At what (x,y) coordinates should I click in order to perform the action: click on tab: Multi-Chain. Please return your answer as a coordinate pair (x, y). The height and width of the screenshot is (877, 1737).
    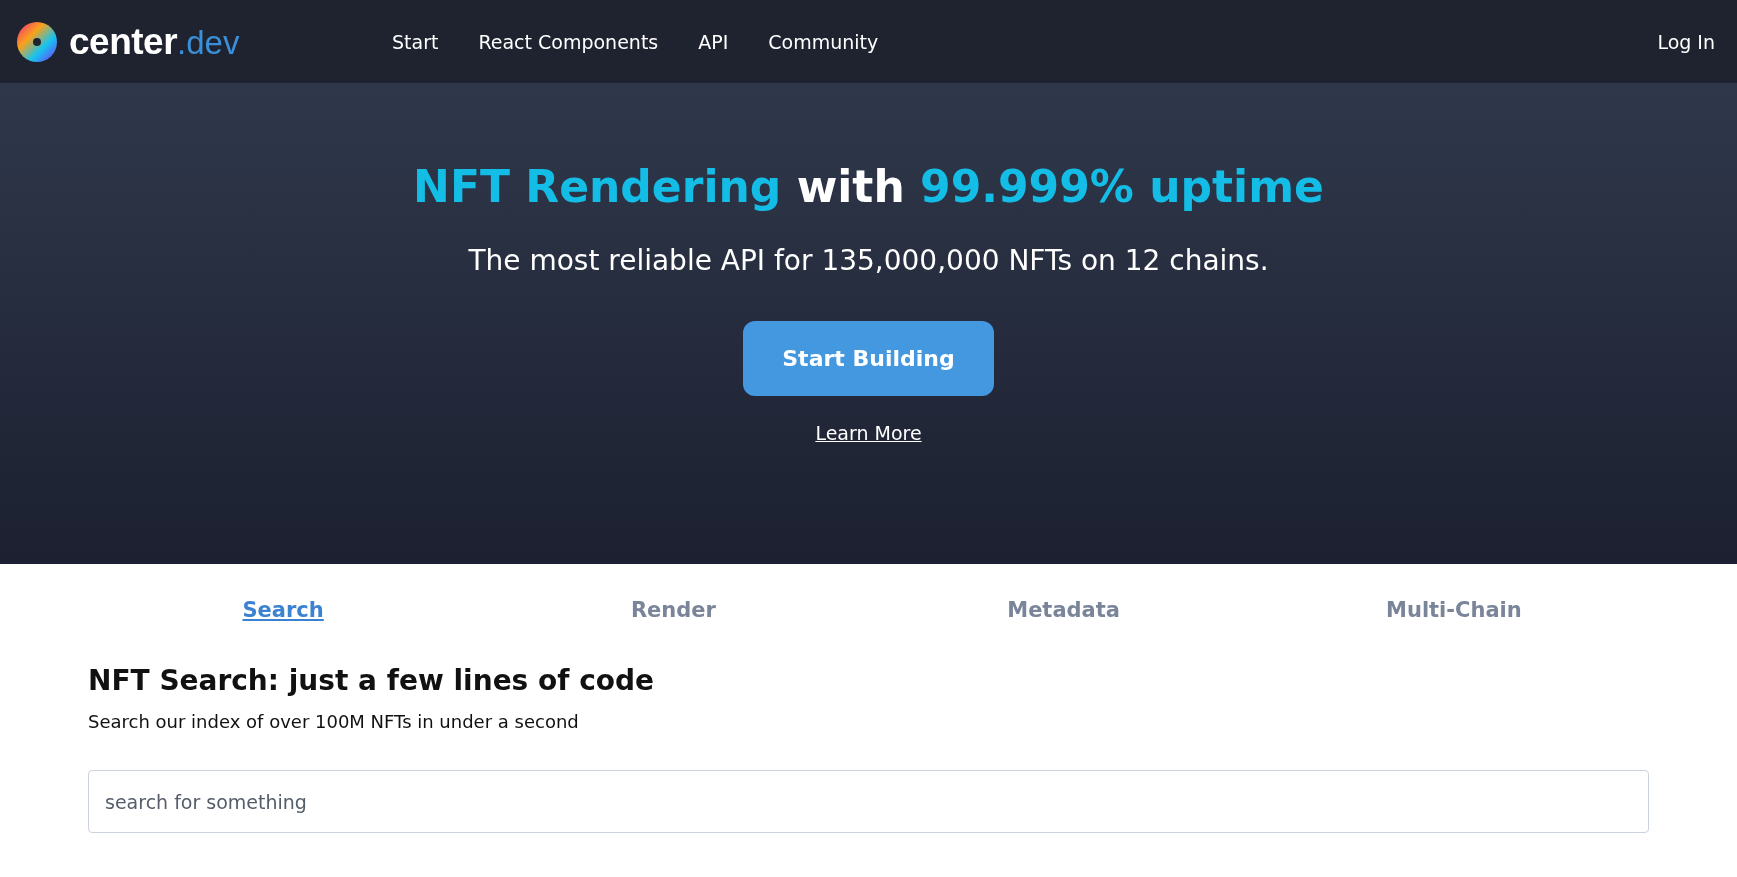
    Looking at the image, I should click on (1454, 610).